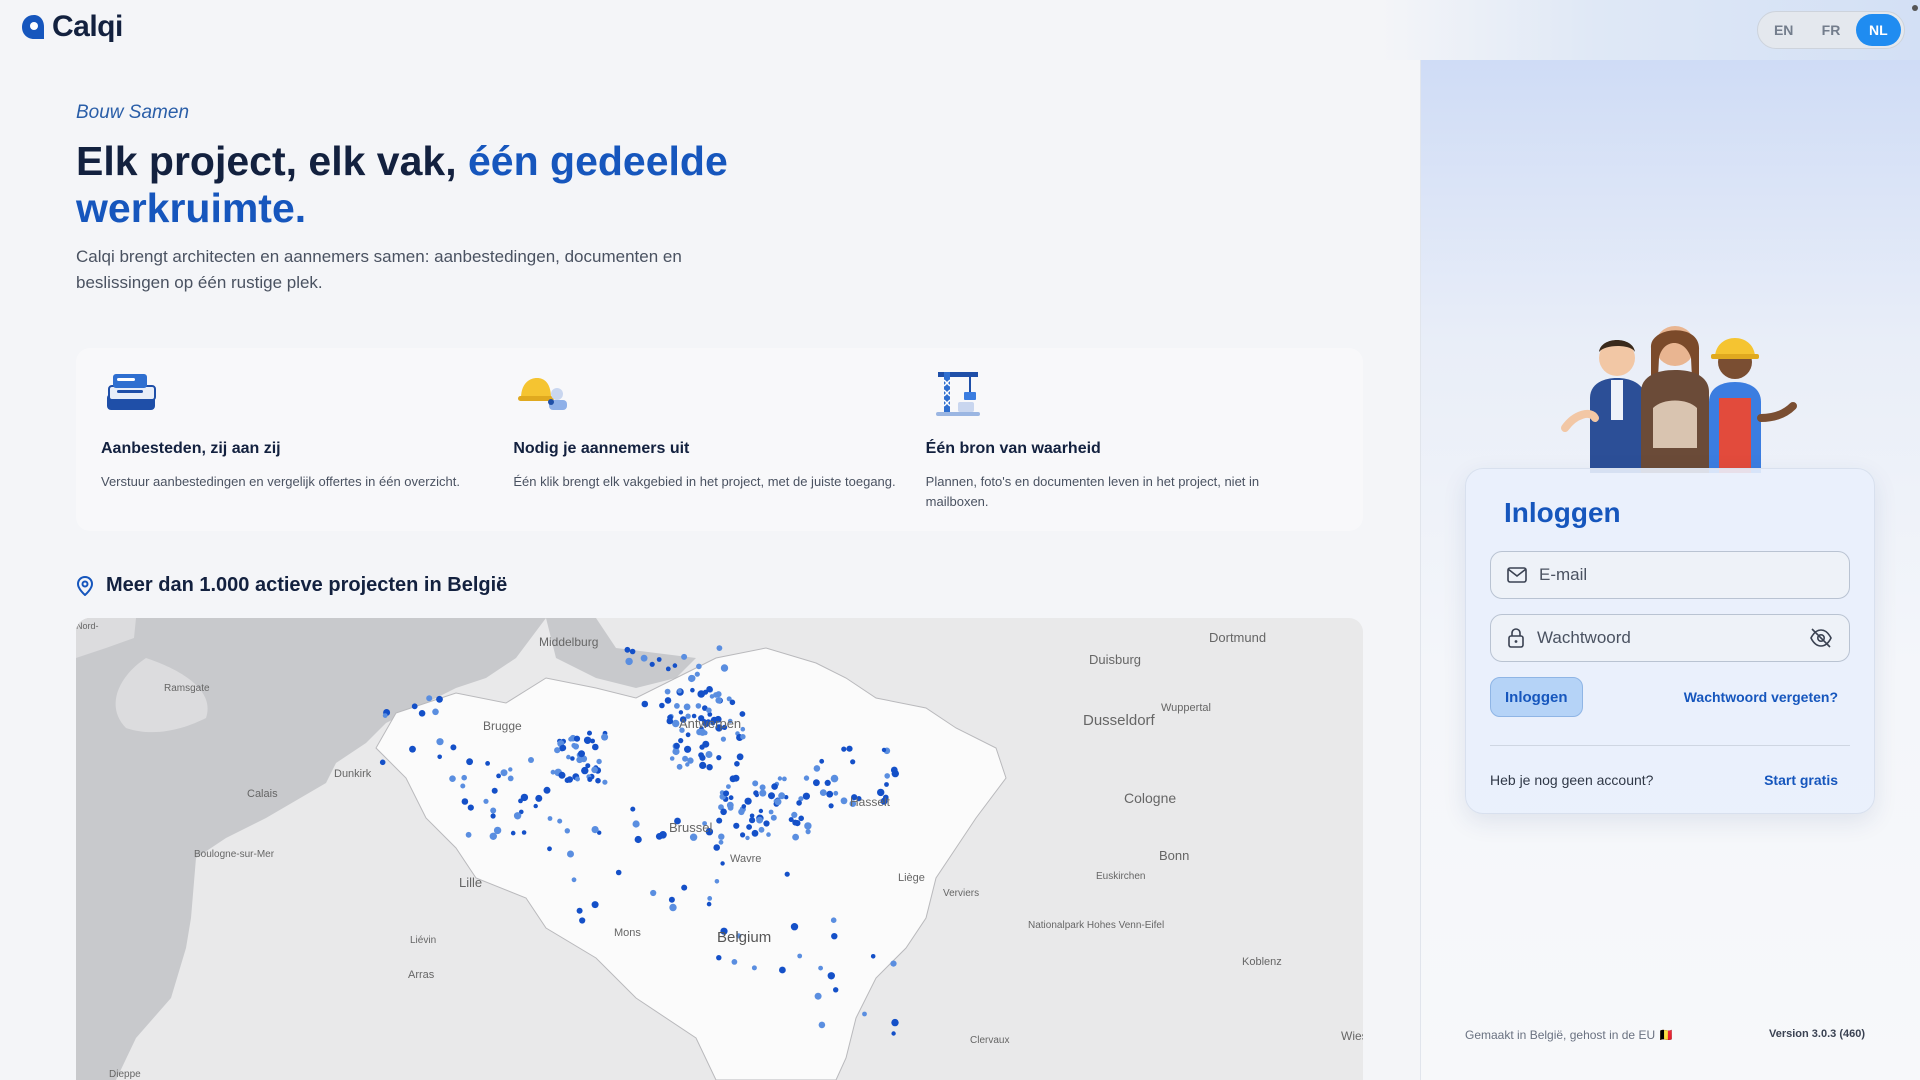 This screenshot has height=1080, width=1920. Describe the element at coordinates (745, 859) in the screenshot. I see `map-label: Wavre` at that location.